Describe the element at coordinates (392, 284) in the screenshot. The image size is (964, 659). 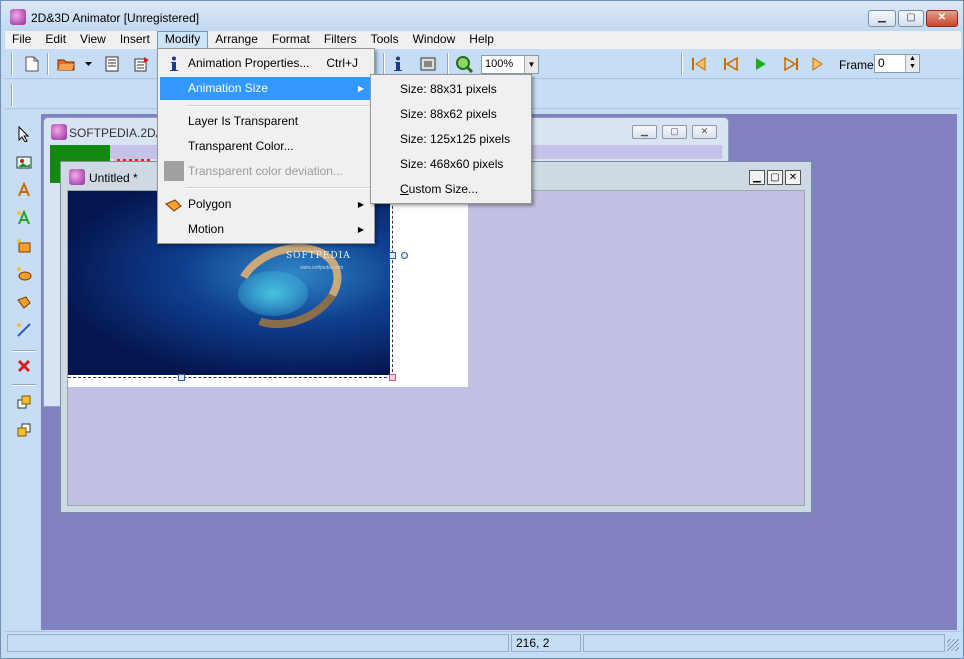
I see `selection-border-right` at that location.